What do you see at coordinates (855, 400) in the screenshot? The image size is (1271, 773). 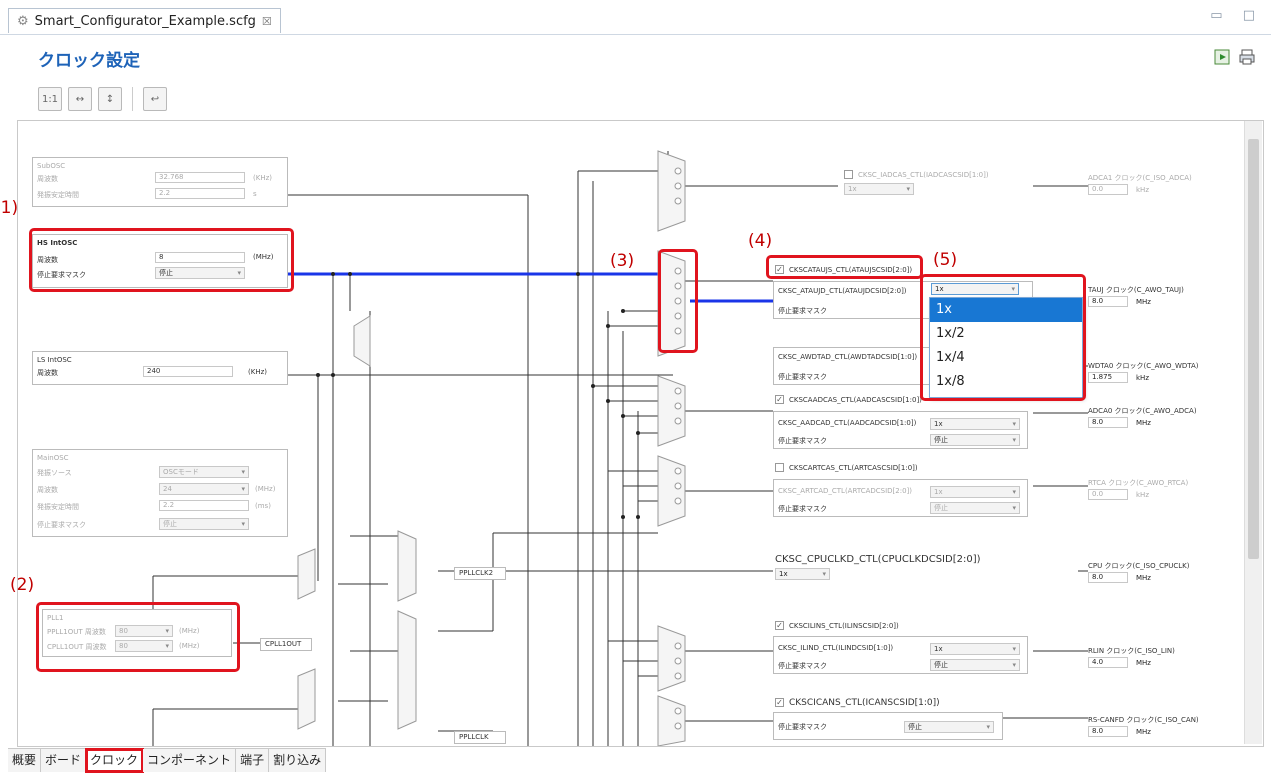 I see `aadca-checkbox-label: CKSCAADCAS_CTL(AADCASCSID[1:0])` at bounding box center [855, 400].